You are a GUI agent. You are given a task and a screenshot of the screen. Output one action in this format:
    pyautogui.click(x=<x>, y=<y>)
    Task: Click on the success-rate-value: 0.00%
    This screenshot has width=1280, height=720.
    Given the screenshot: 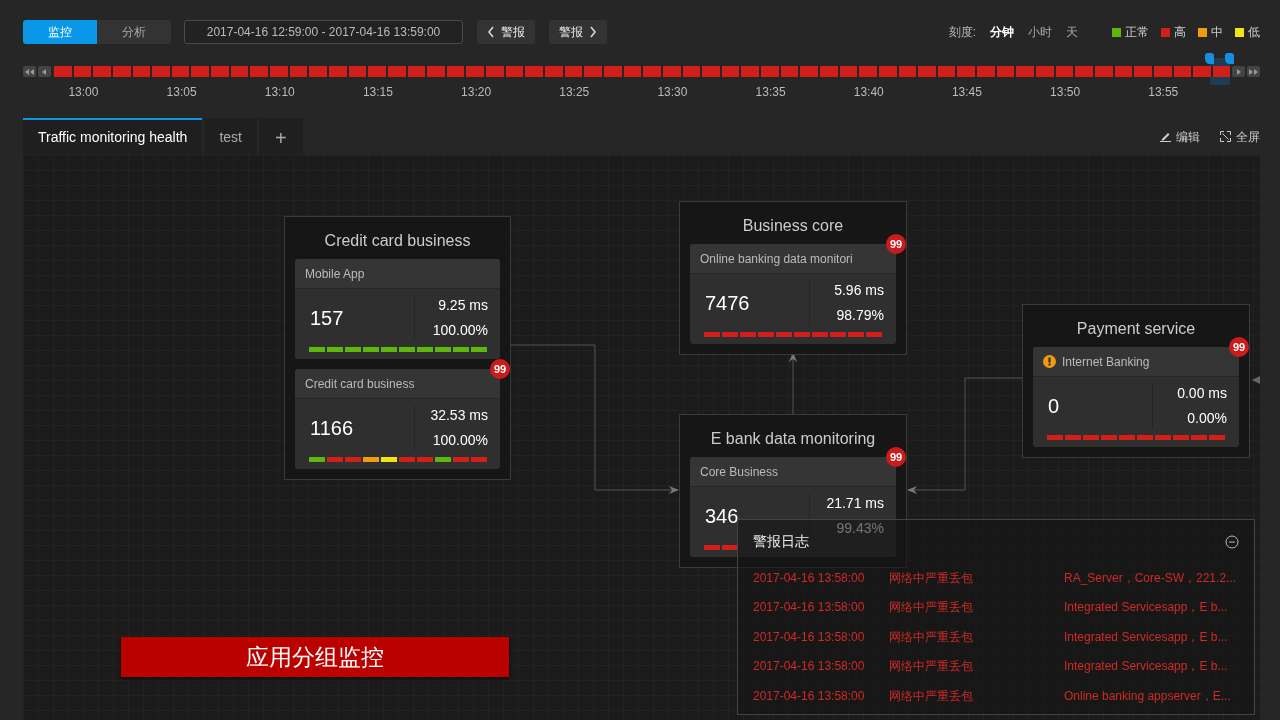 What is the action you would take?
    pyautogui.click(x=1207, y=418)
    